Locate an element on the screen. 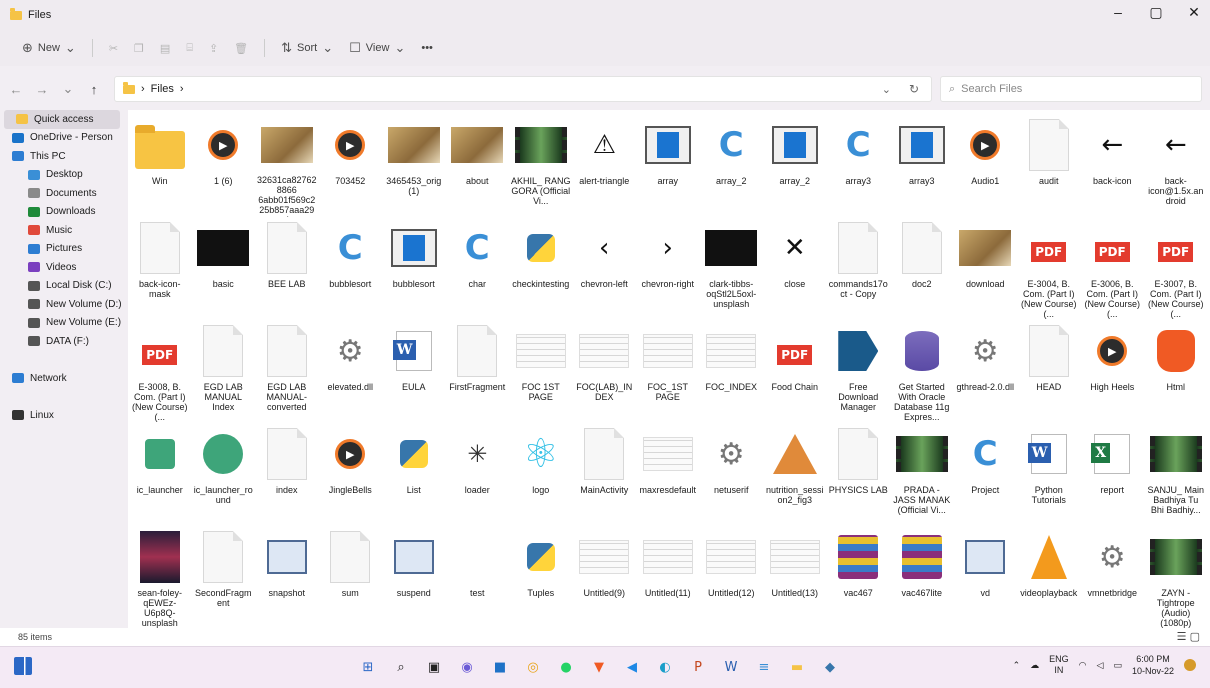 This screenshot has width=1210, height=688. edge-icon: ◐ is located at coordinates (665, 667).